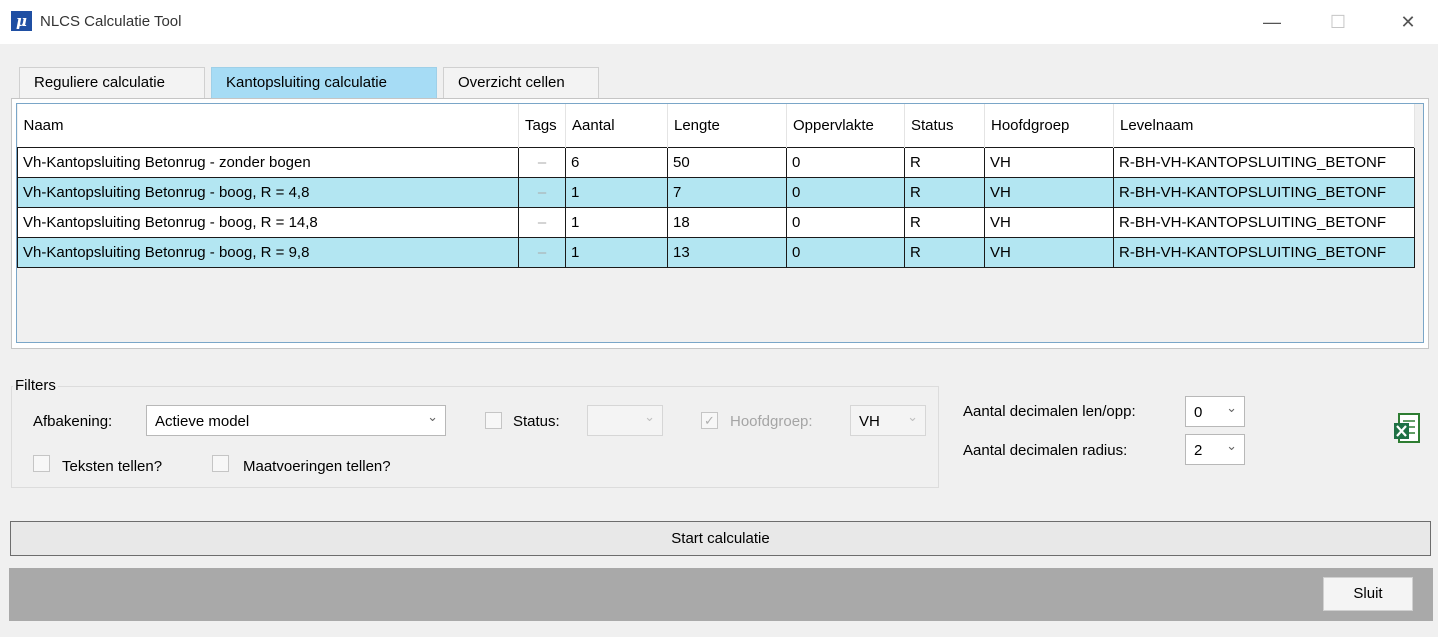 This screenshot has height=637, width=1438. Describe the element at coordinates (521, 82) in the screenshot. I see `tab-overzicht-cellen: Overzicht cellen` at that location.